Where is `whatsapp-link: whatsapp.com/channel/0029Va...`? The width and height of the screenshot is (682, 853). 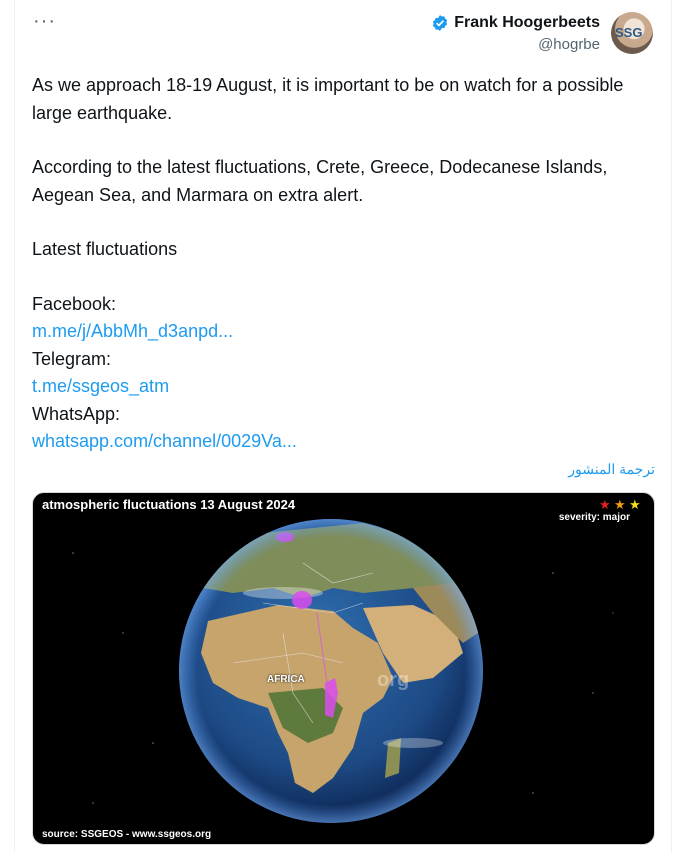 whatsapp-link: whatsapp.com/channel/0029Va... is located at coordinates (344, 442).